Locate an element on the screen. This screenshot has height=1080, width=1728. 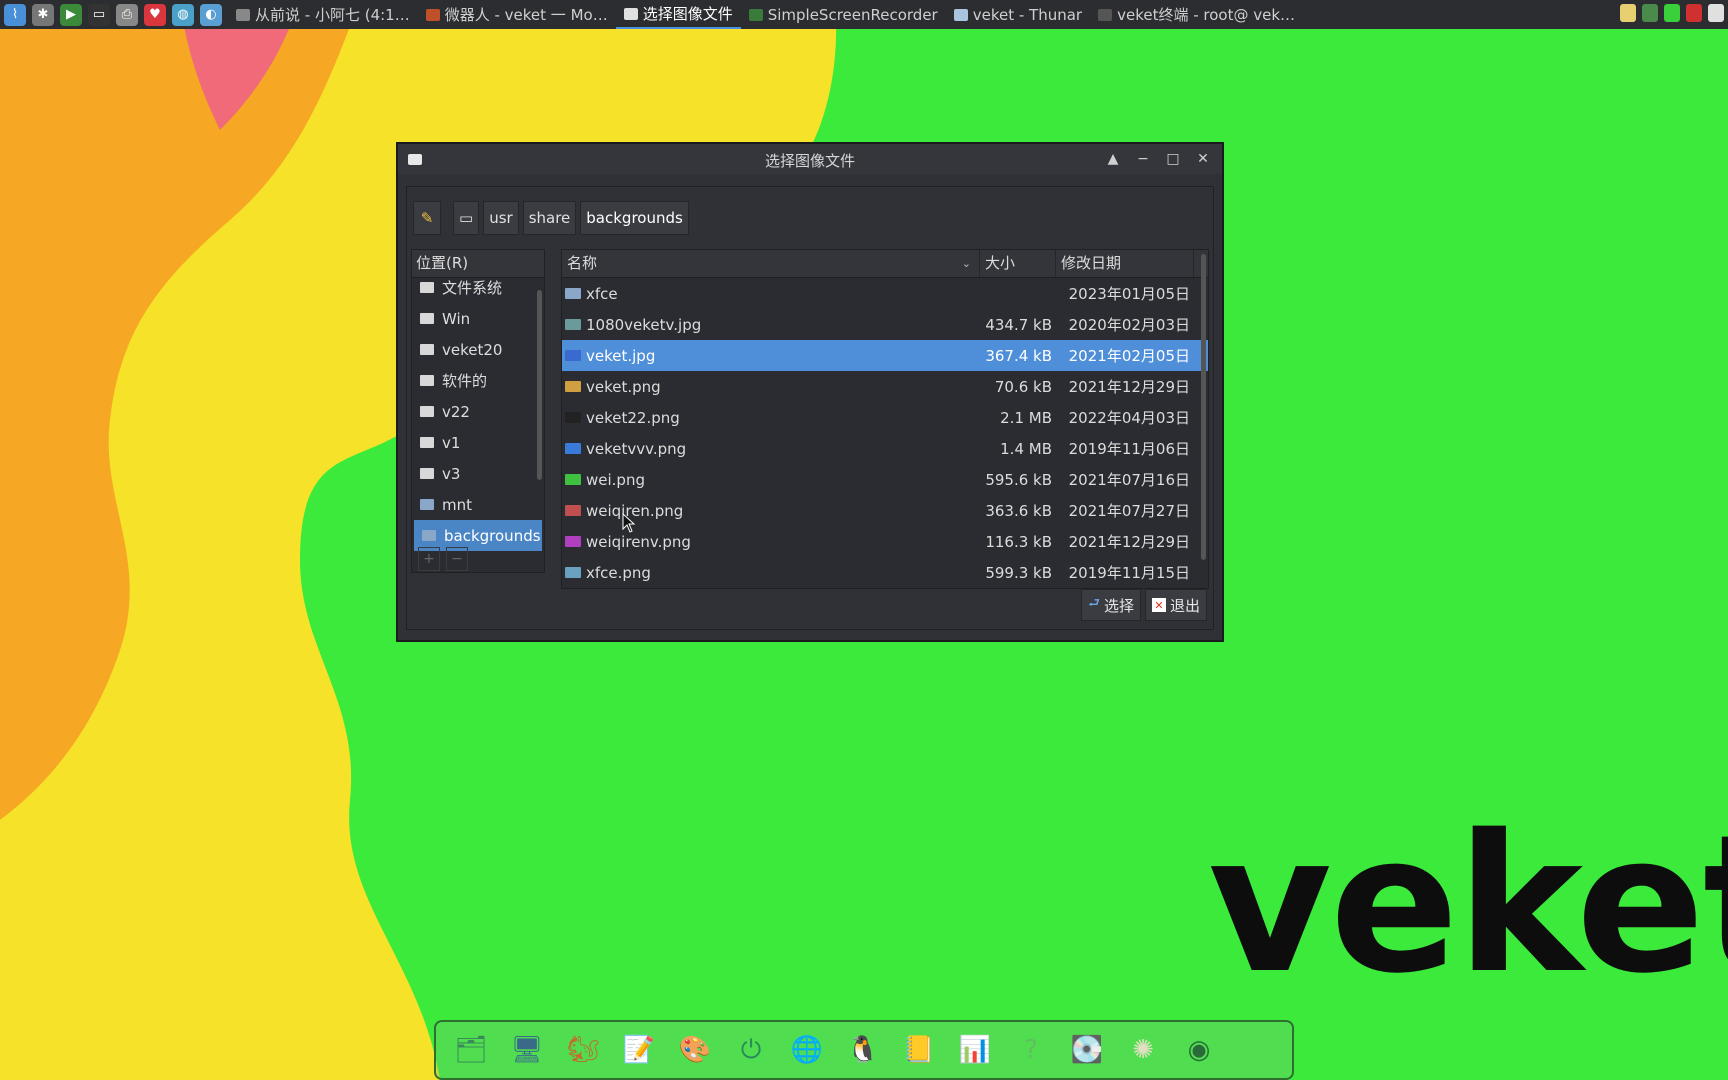
cancel-button: ✕ 退出 is located at coordinates (1175, 605).